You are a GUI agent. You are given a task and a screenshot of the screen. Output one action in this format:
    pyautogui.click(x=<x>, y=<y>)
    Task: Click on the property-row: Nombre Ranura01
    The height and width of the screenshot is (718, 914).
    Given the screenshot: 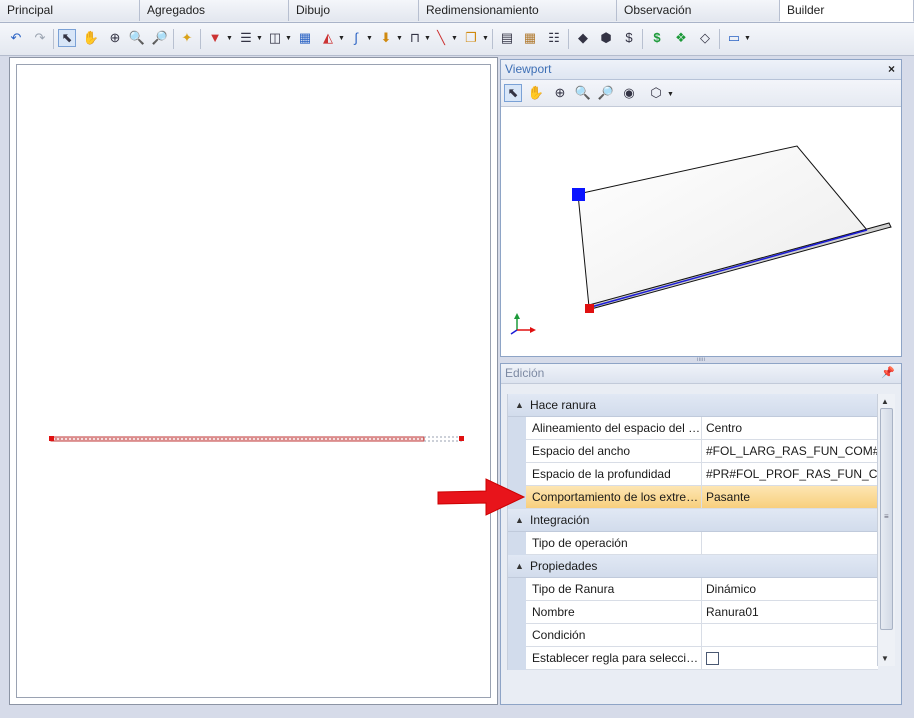 What is the action you would take?
    pyautogui.click(x=702, y=612)
    